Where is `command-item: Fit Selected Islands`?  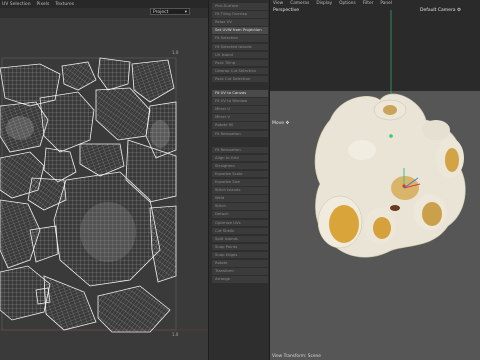 command-item: Fit Selected Islands is located at coordinates (240, 46).